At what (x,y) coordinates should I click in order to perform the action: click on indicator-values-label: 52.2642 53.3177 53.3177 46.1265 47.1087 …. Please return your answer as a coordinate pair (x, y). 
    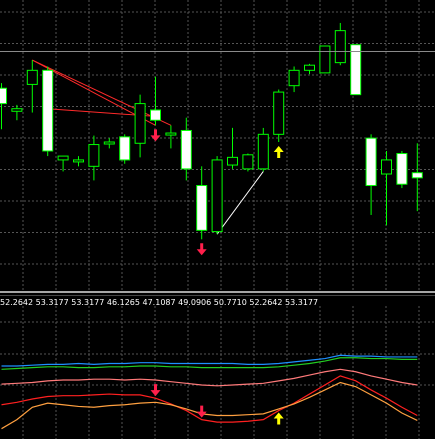
    Looking at the image, I should click on (159, 302).